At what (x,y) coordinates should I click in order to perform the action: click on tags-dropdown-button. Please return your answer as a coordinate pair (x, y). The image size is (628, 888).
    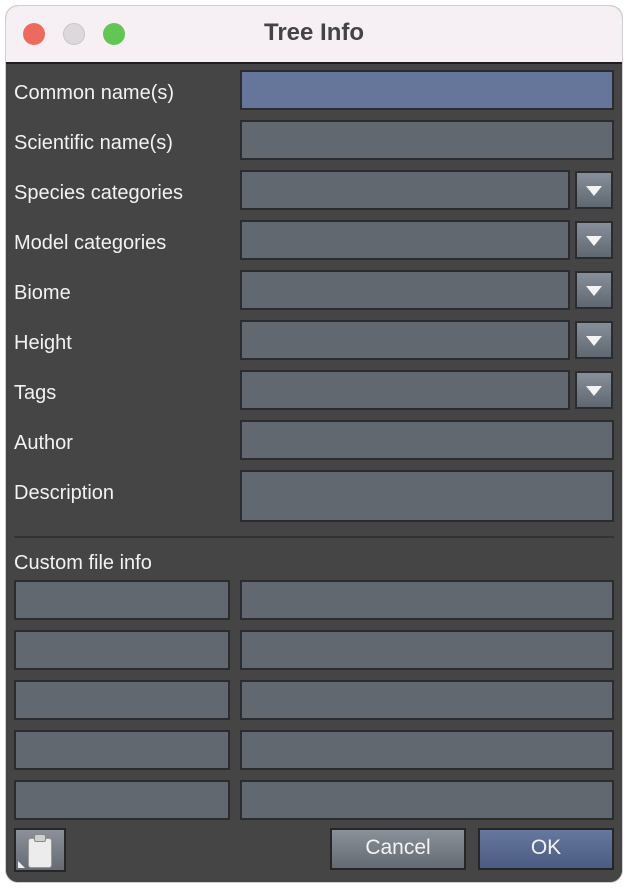
    Looking at the image, I should click on (594, 390).